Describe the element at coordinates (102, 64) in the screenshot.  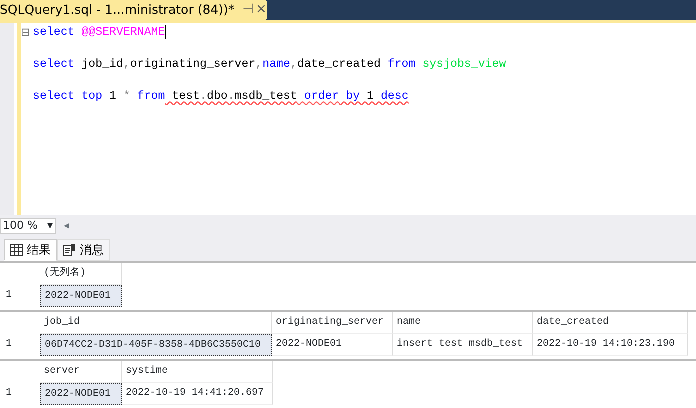
I see `code-token: job_id` at that location.